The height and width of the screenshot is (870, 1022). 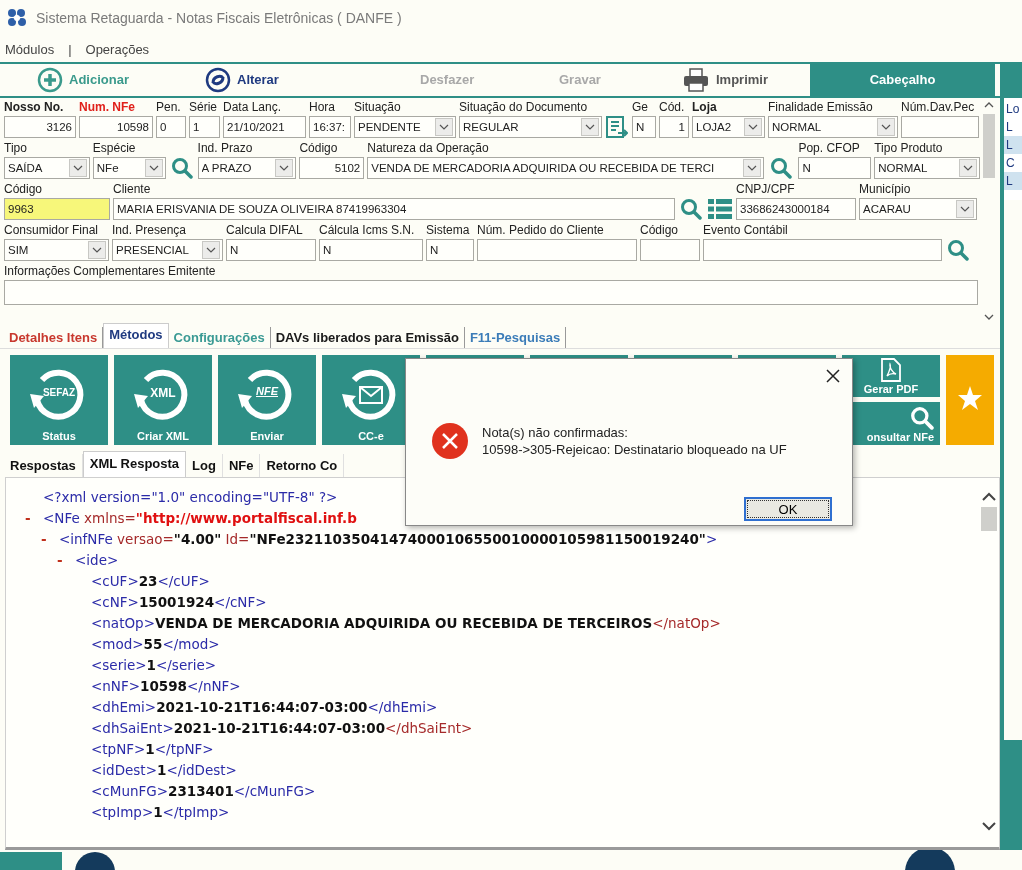 I want to click on input-field: MARIA ERISVANIA DE SOUZA OLIVEIRA 87419963304, so click(x=394, y=208).